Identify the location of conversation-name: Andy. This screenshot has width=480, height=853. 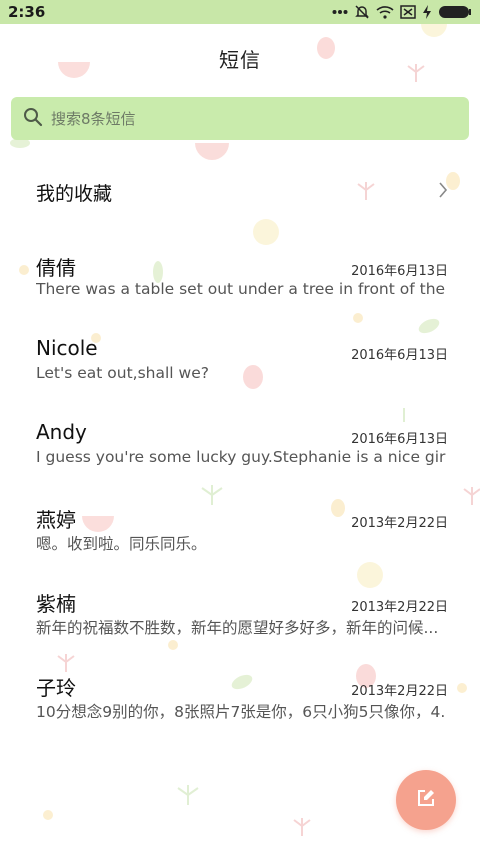
(61, 432).